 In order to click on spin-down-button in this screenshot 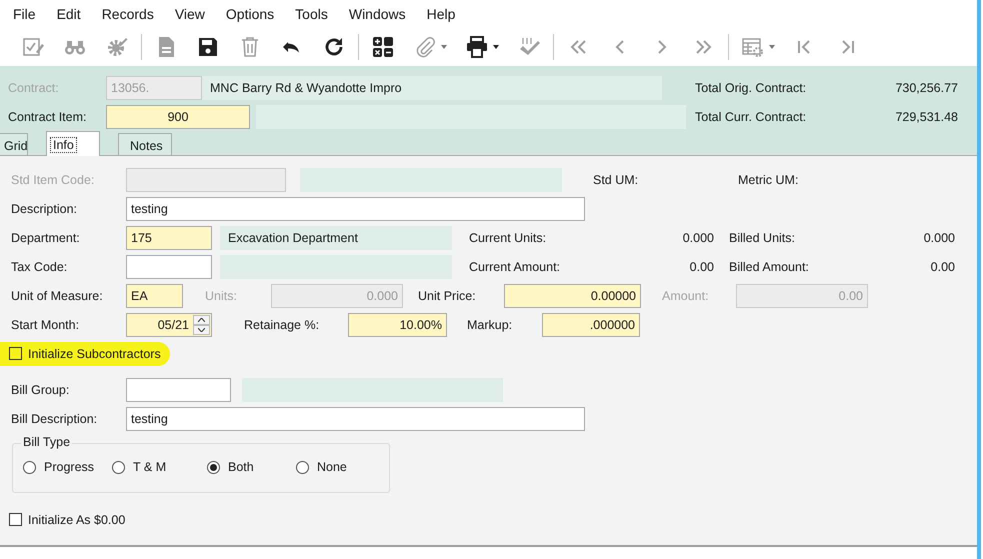, I will do `click(201, 329)`.